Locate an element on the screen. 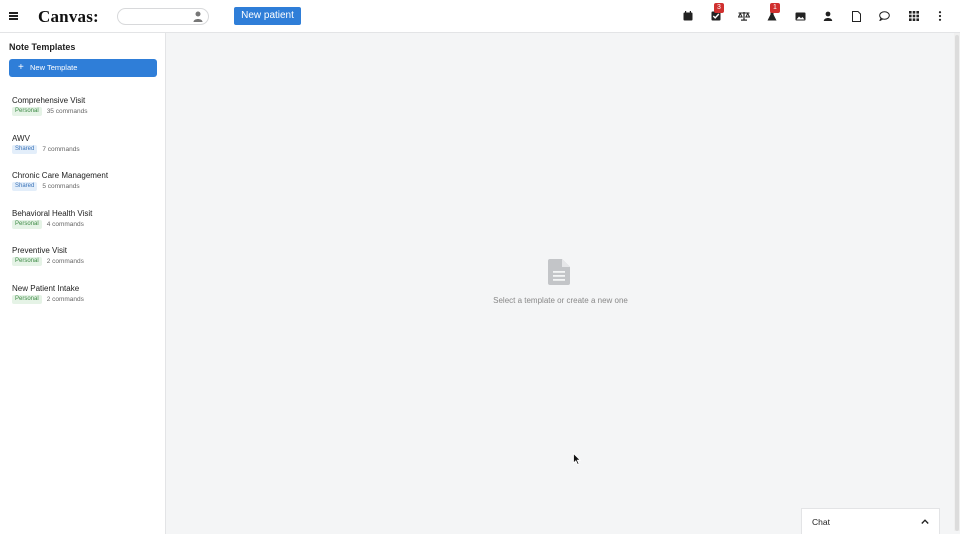 This screenshot has height=534, width=960. chat-label: Chat is located at coordinates (821, 522).